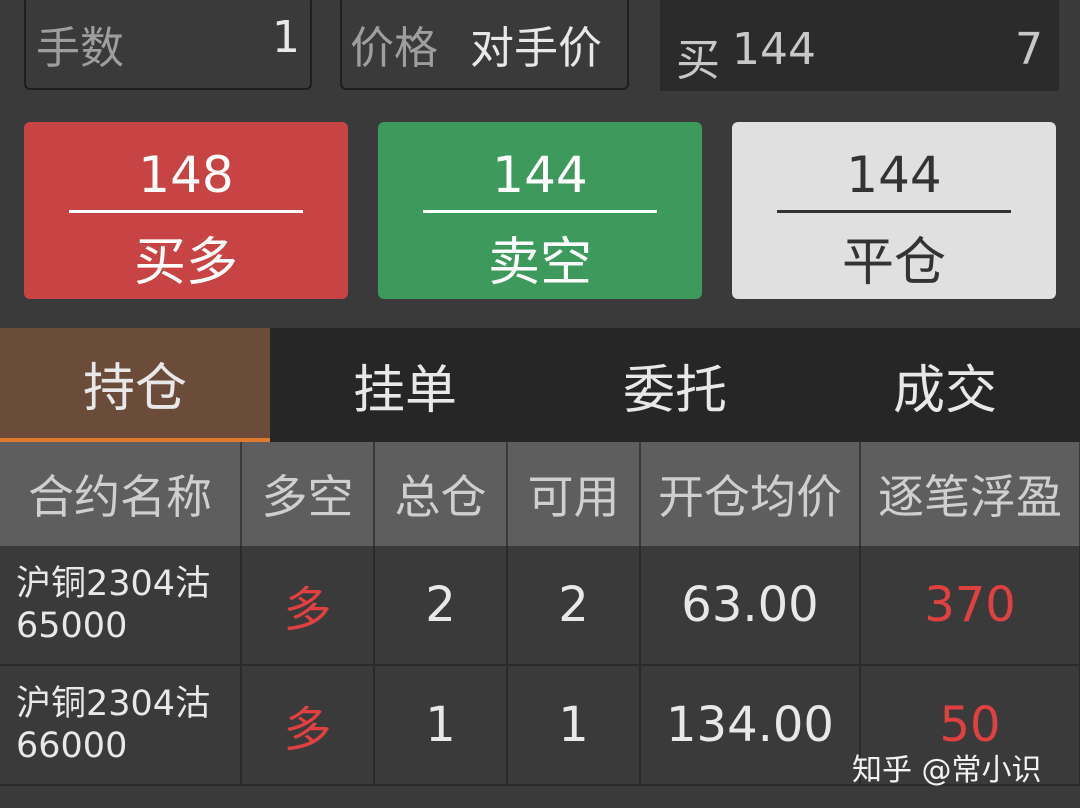 Image resolution: width=1080 pixels, height=808 pixels. What do you see at coordinates (135, 385) in the screenshot?
I see `tab-positions: 持仓` at bounding box center [135, 385].